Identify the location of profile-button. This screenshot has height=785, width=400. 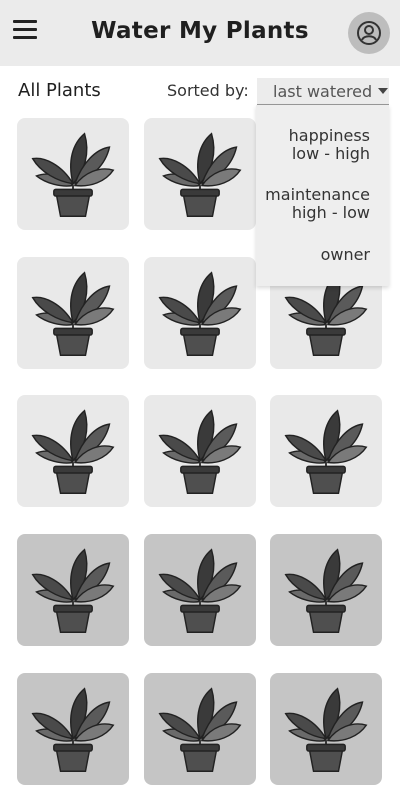
(369, 33).